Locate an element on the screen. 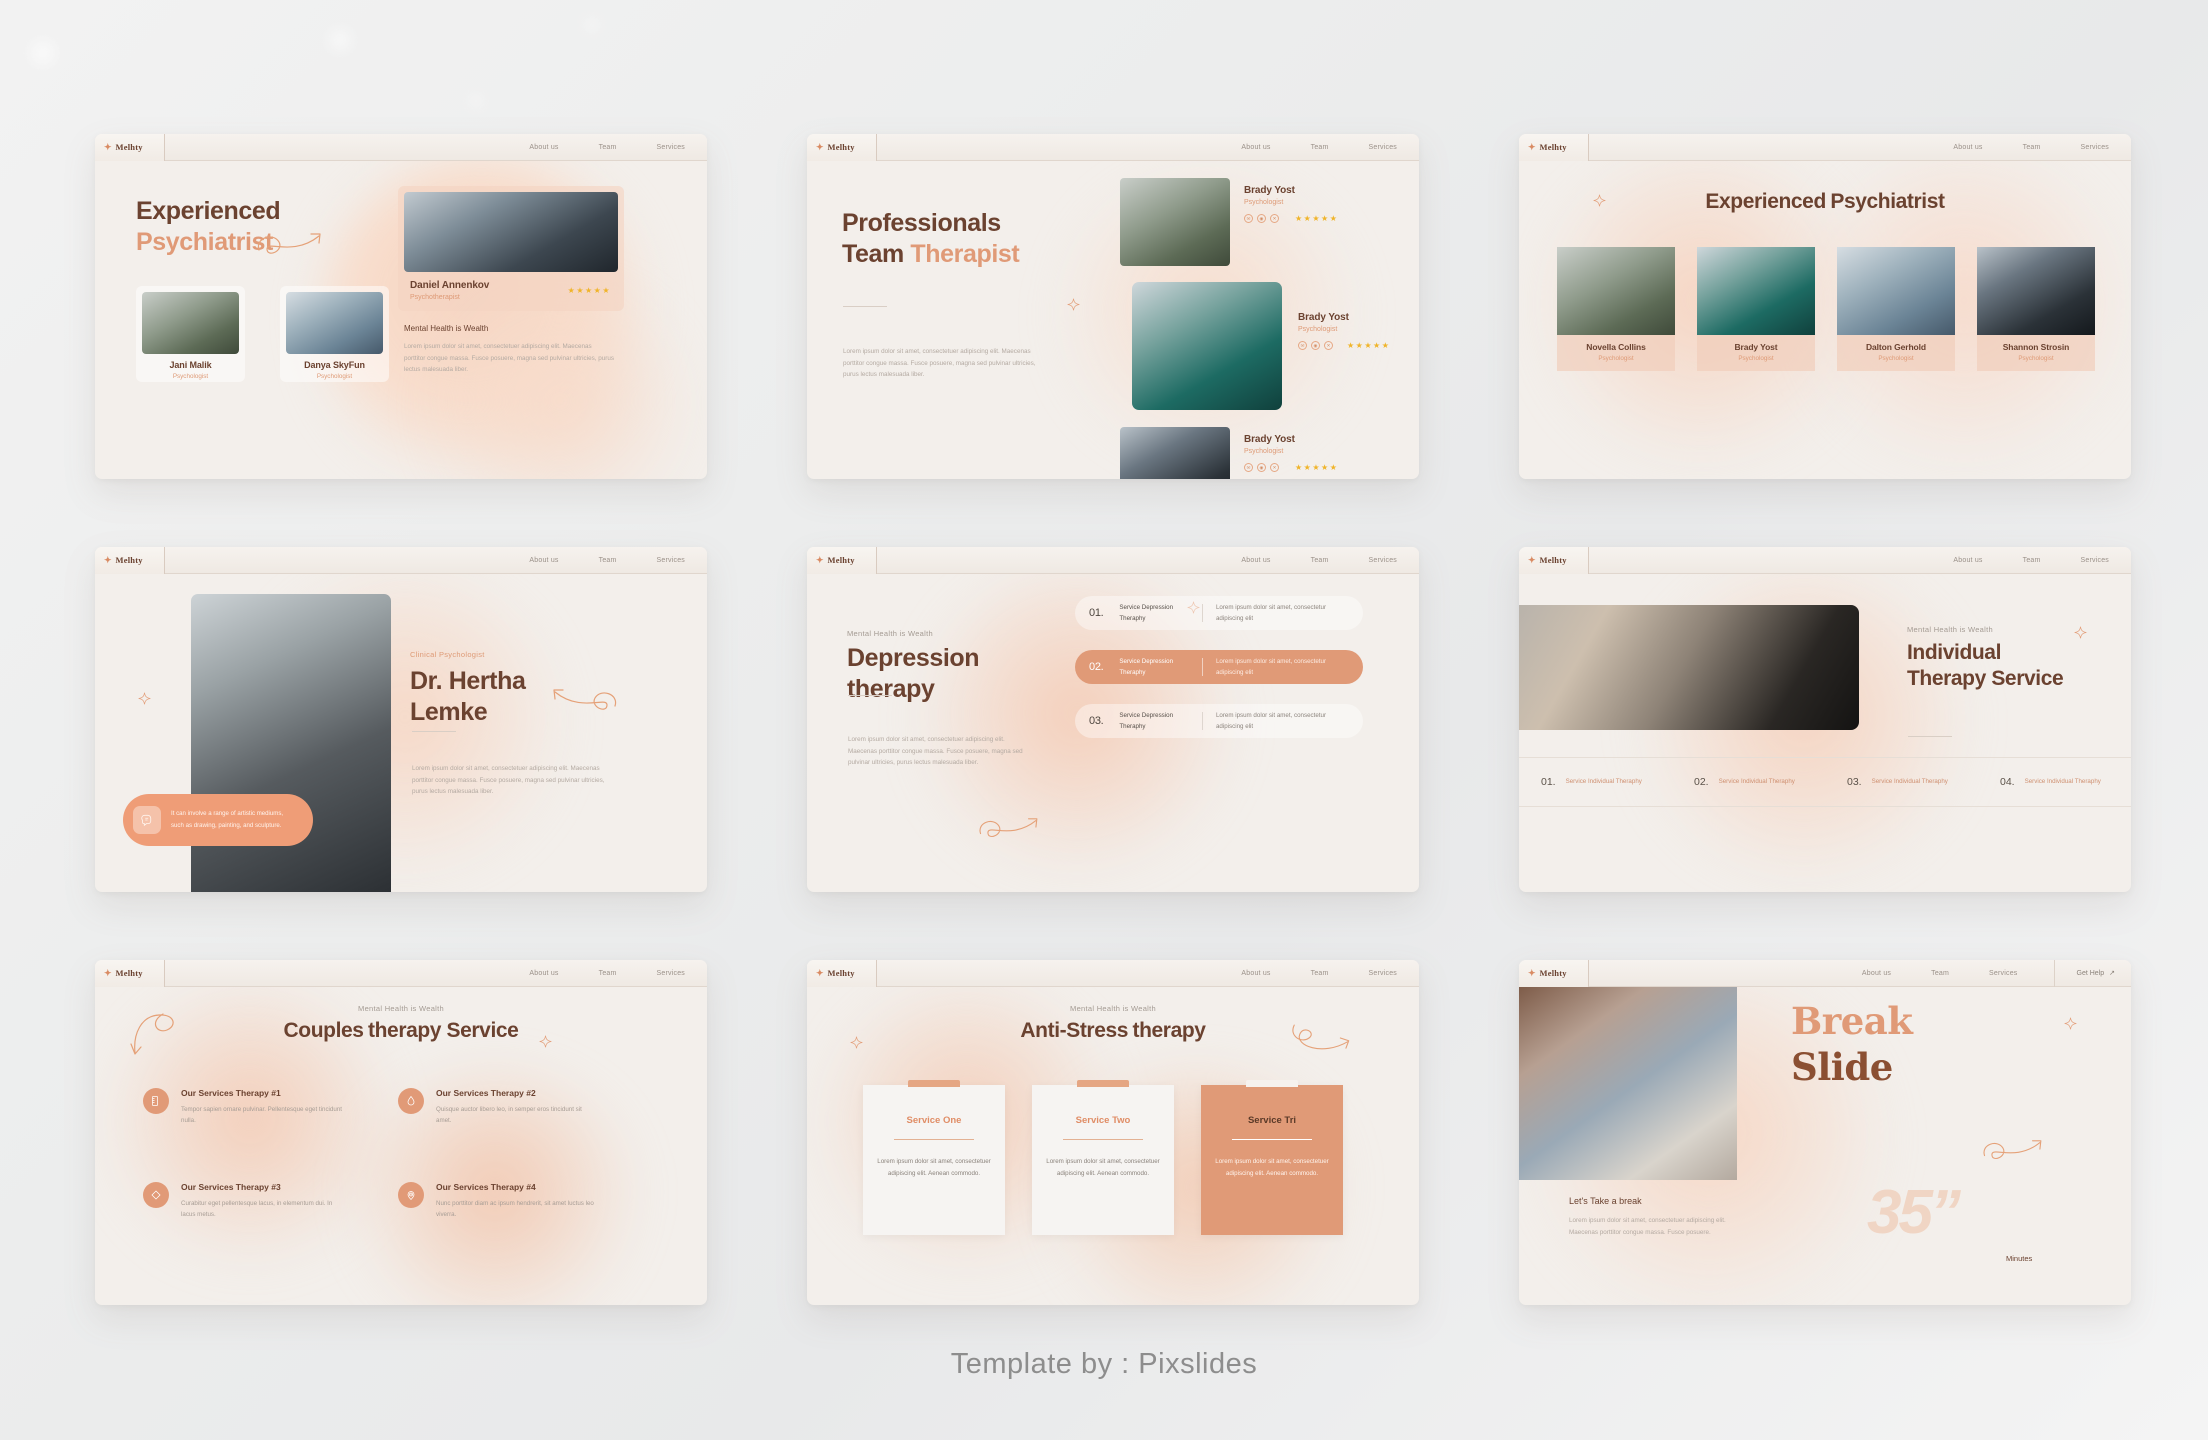 The width and height of the screenshot is (2208, 1440). person-card: Jani Malik Psychologist is located at coordinates (190, 334).